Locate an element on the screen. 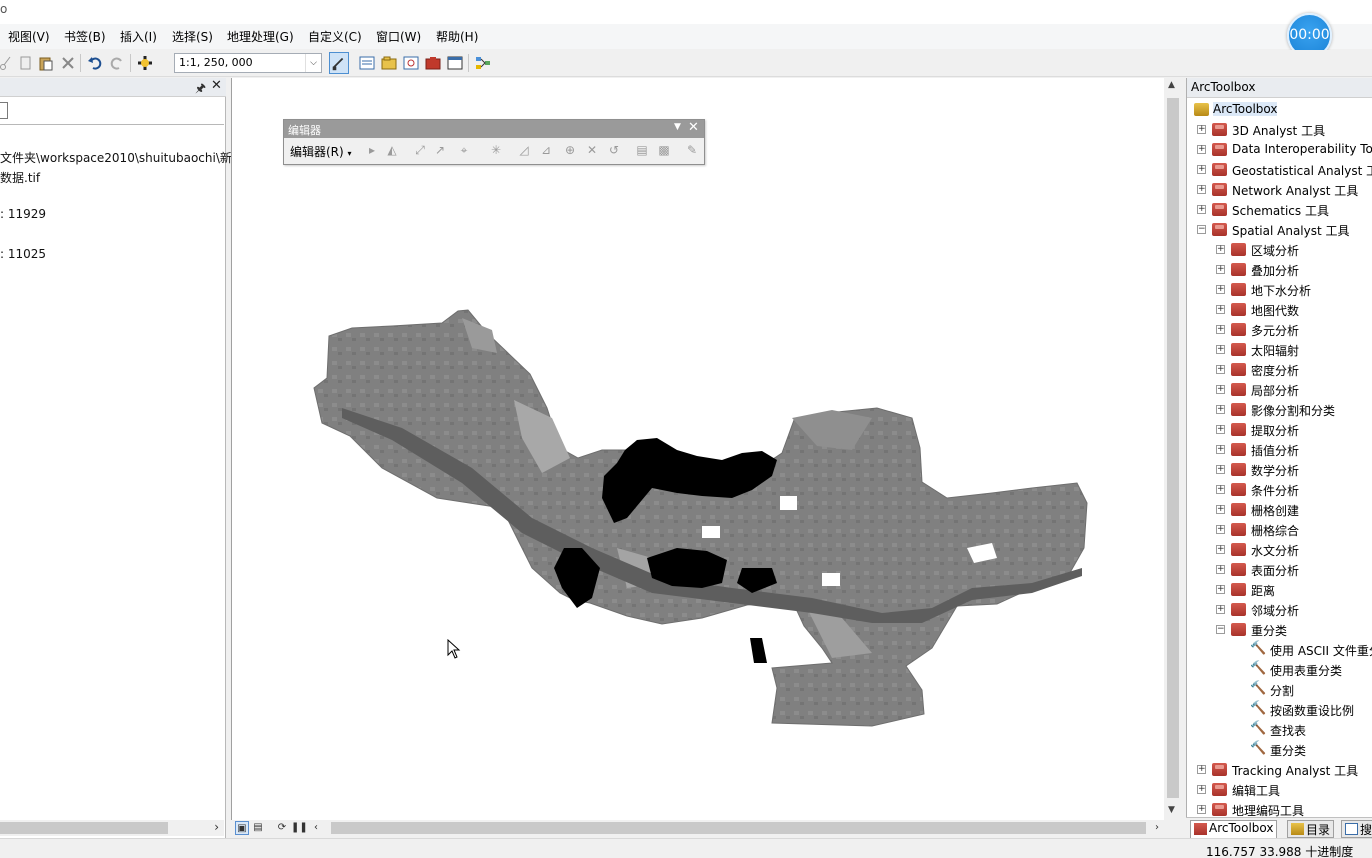  redo-icon is located at coordinates (117, 63).